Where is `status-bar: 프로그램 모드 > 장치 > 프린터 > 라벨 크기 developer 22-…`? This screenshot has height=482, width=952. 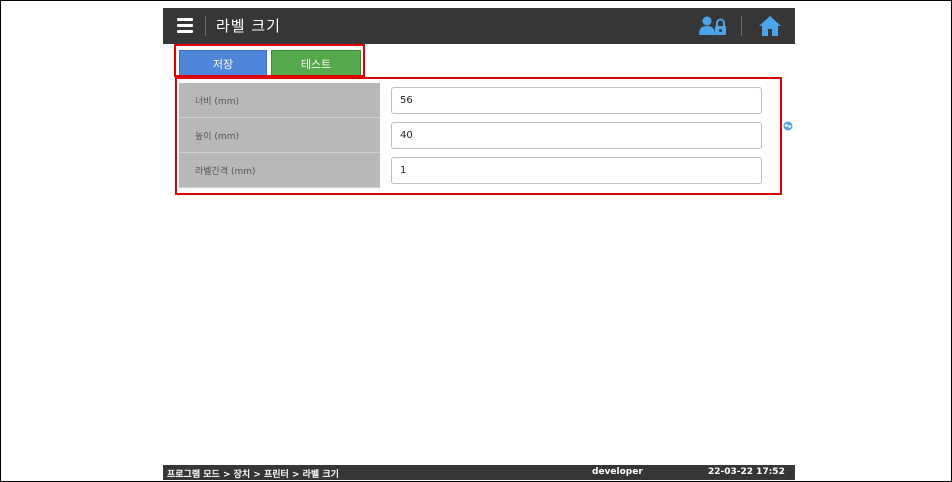
status-bar: 프로그램 모드 > 장치 > 프린터 > 라벨 크기 developer 22-… is located at coordinates (479, 472).